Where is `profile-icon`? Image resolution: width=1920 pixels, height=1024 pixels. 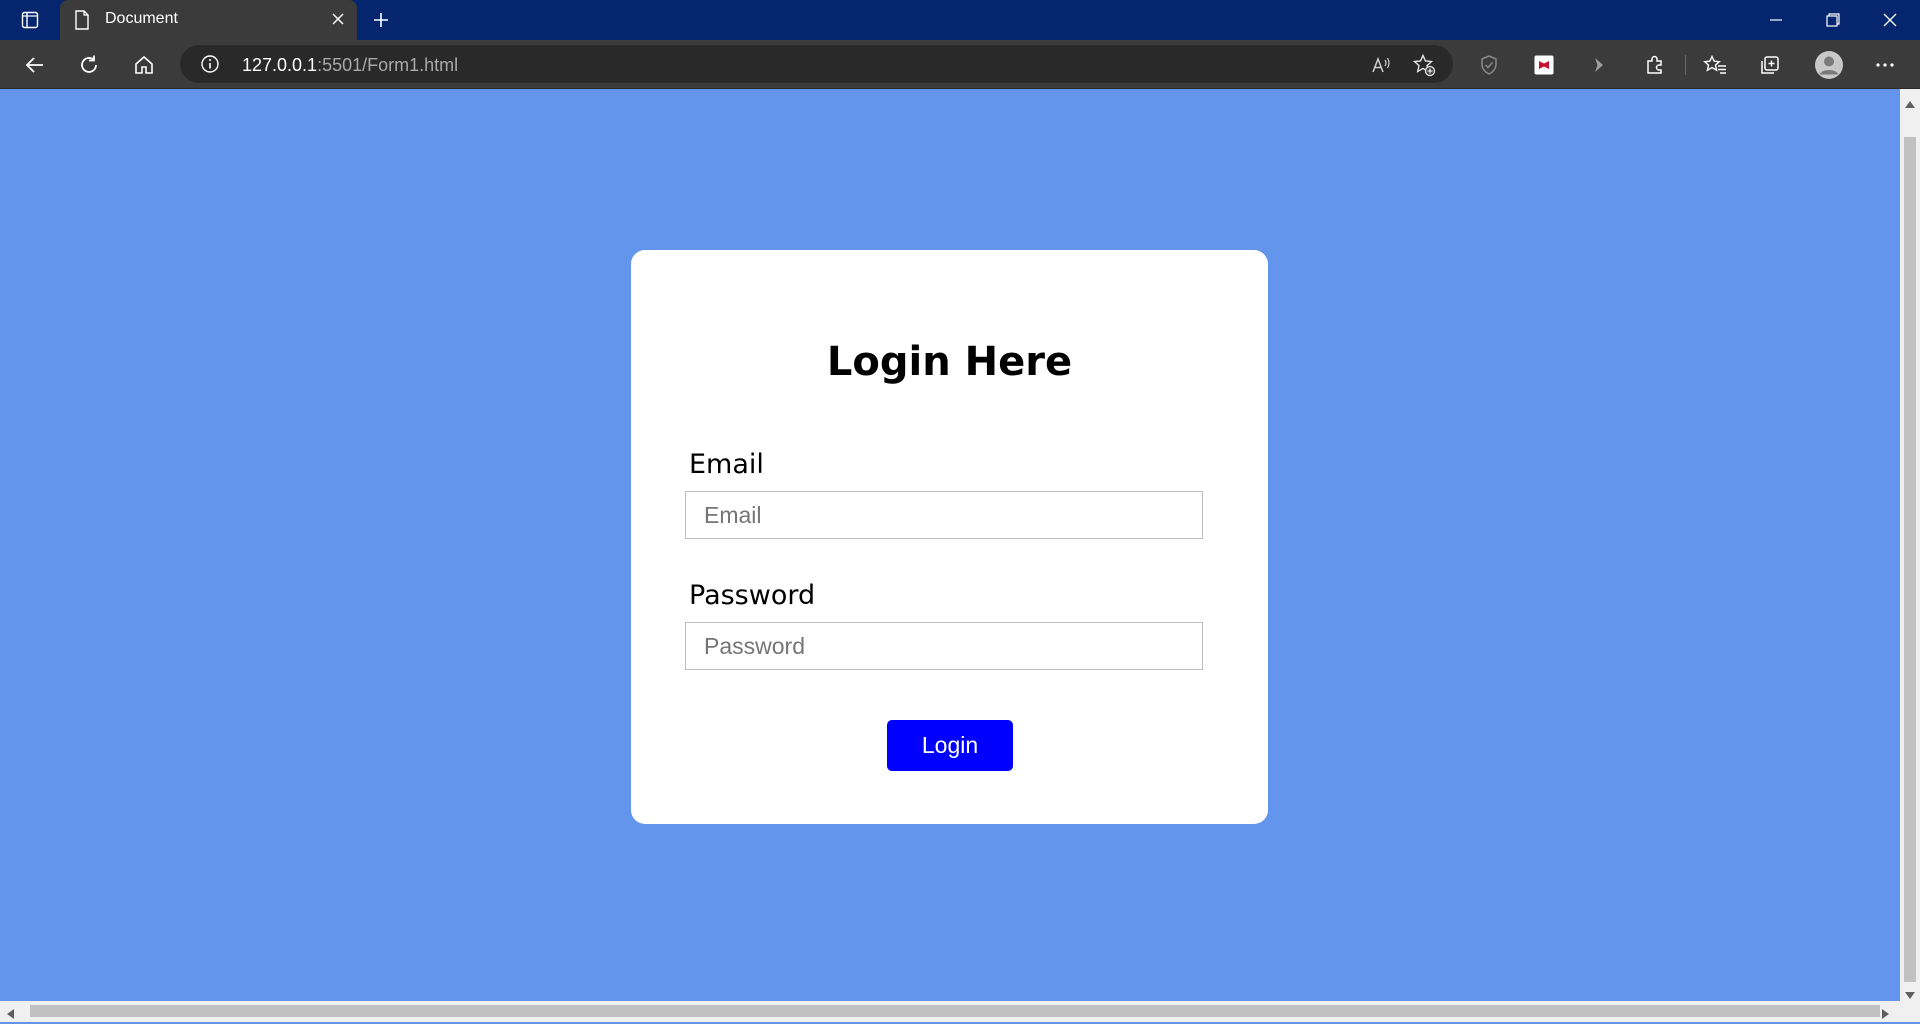
profile-icon is located at coordinates (1829, 65).